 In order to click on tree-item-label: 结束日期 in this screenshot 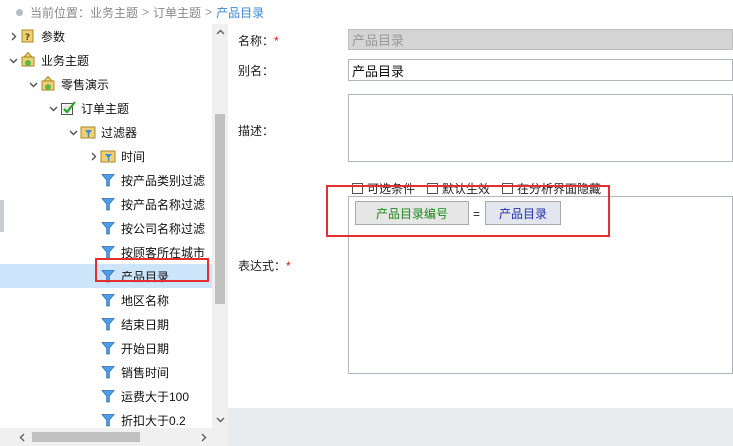, I will do `click(145, 324)`.